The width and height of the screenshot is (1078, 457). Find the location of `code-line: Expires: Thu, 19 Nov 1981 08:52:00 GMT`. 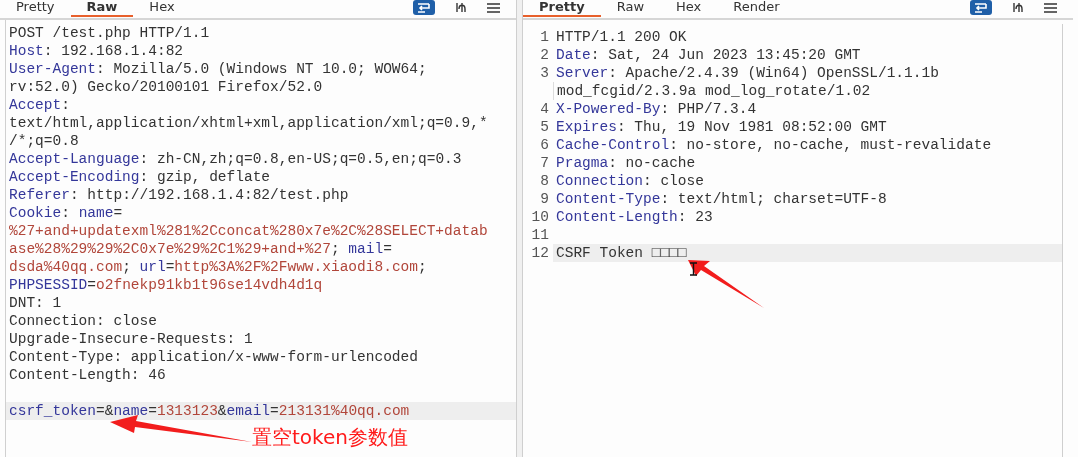

code-line: Expires: Thu, 19 Nov 1981 08:52:00 GMT is located at coordinates (721, 127).